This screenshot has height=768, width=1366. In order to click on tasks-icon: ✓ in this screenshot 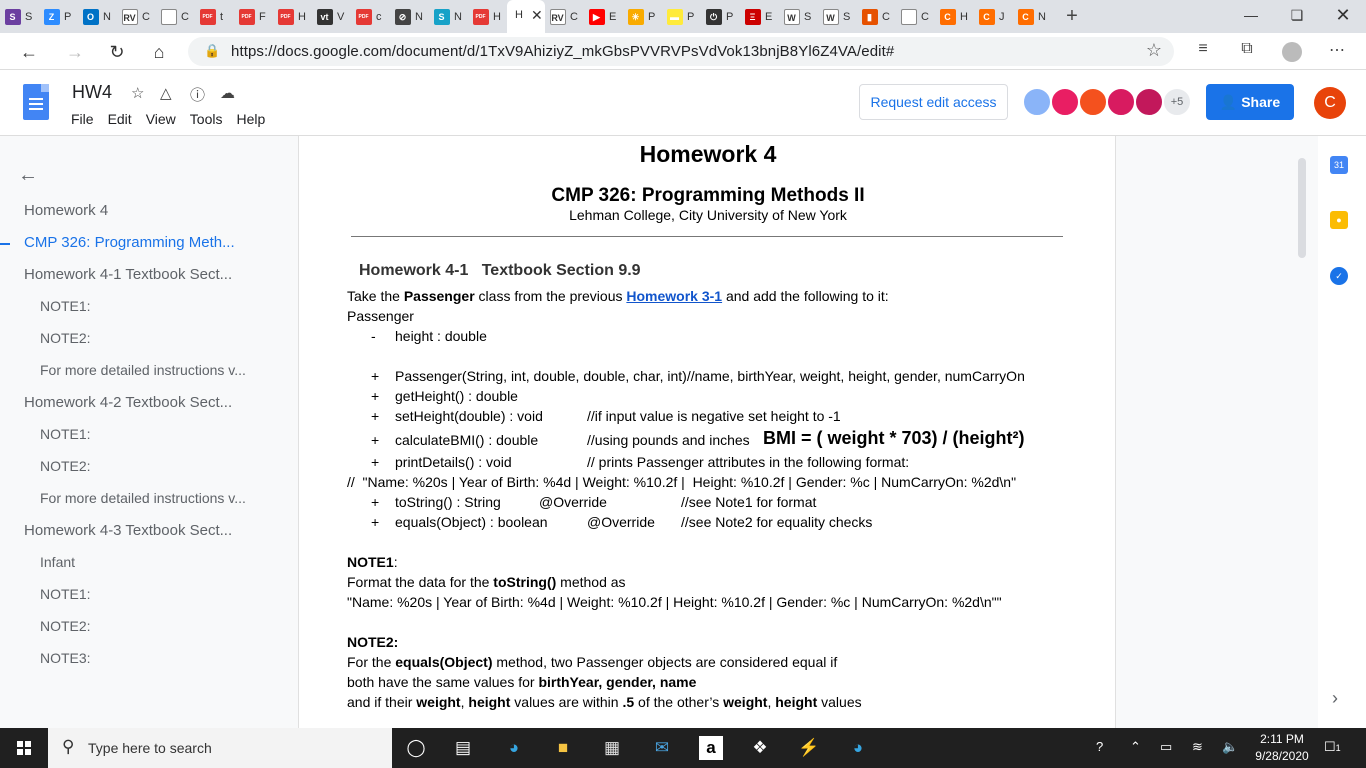, I will do `click(1339, 276)`.